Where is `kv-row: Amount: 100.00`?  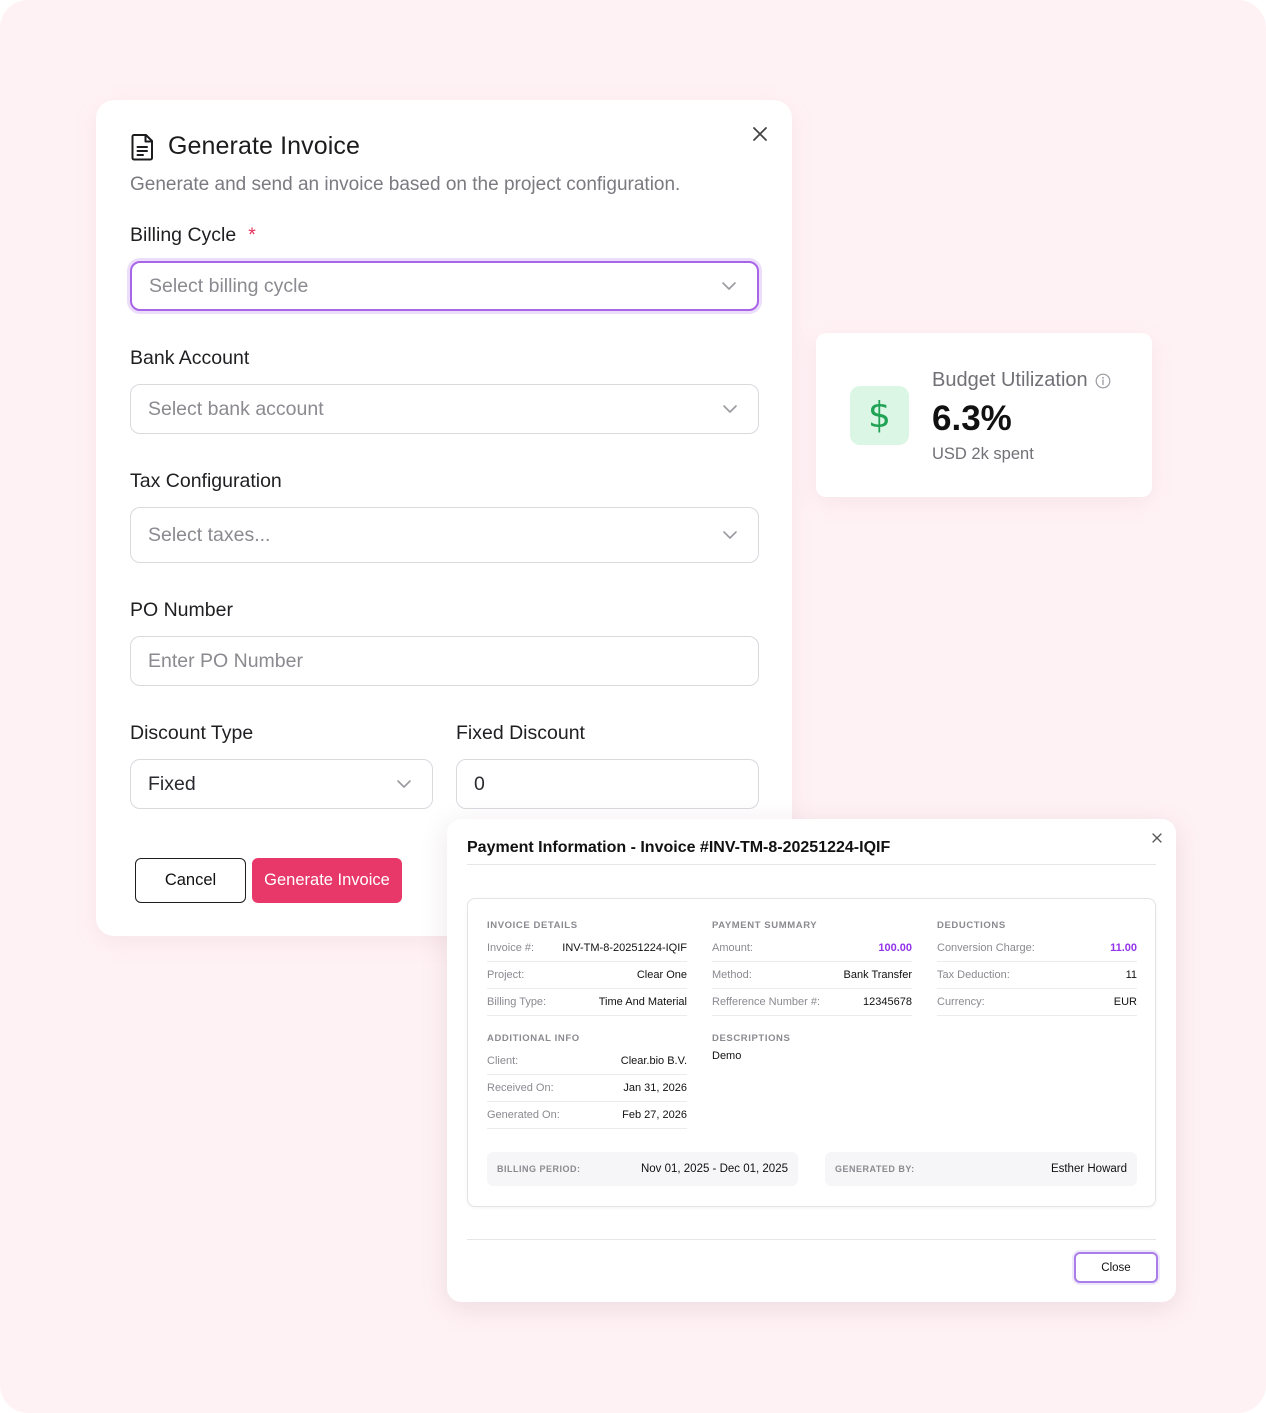
kv-row: Amount: 100.00 is located at coordinates (812, 948).